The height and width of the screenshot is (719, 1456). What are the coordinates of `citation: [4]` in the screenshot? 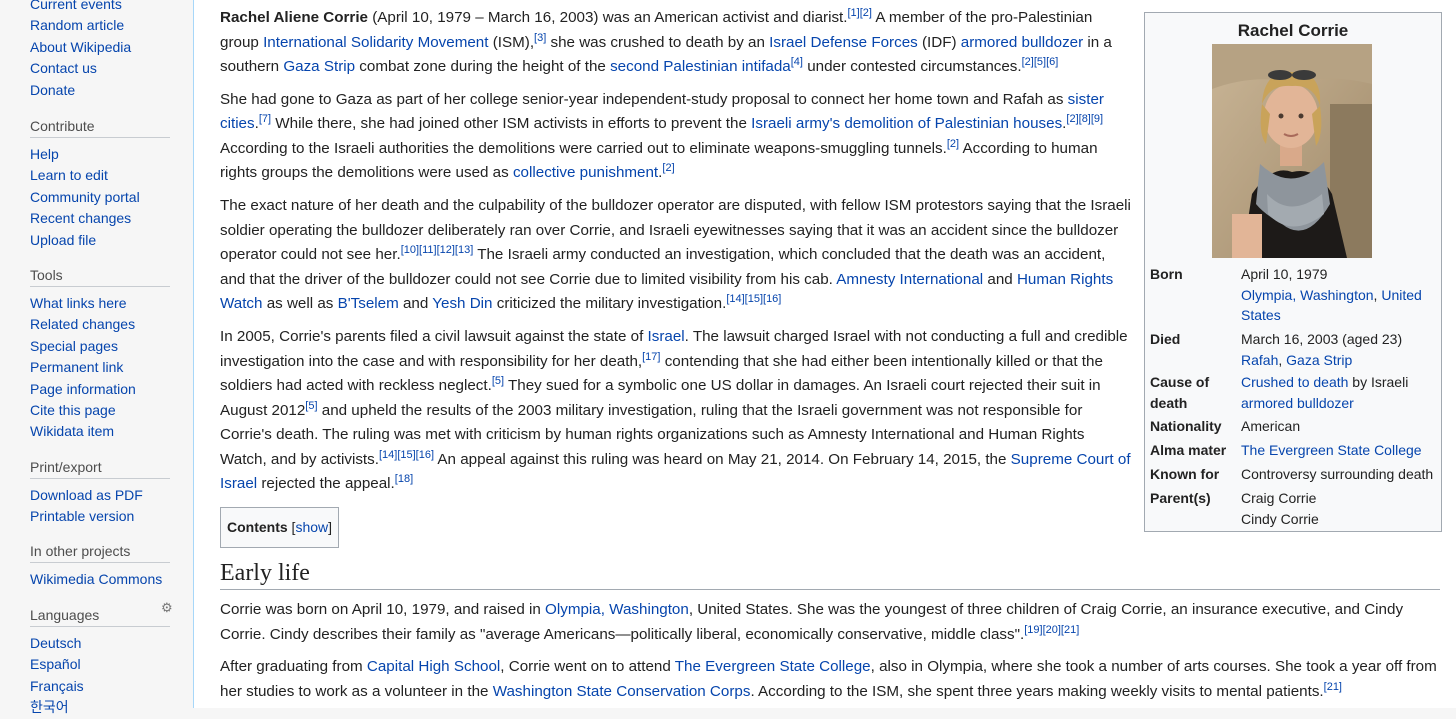 It's located at (797, 62).